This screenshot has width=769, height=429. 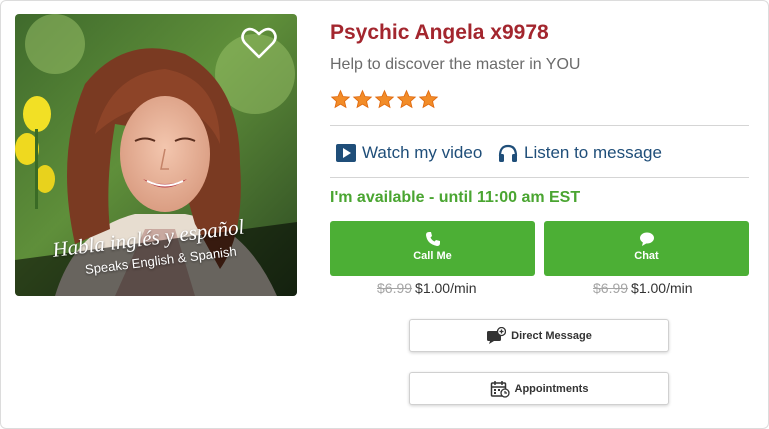 I want to click on chat-old-price: $6.99, so click(x=611, y=288).